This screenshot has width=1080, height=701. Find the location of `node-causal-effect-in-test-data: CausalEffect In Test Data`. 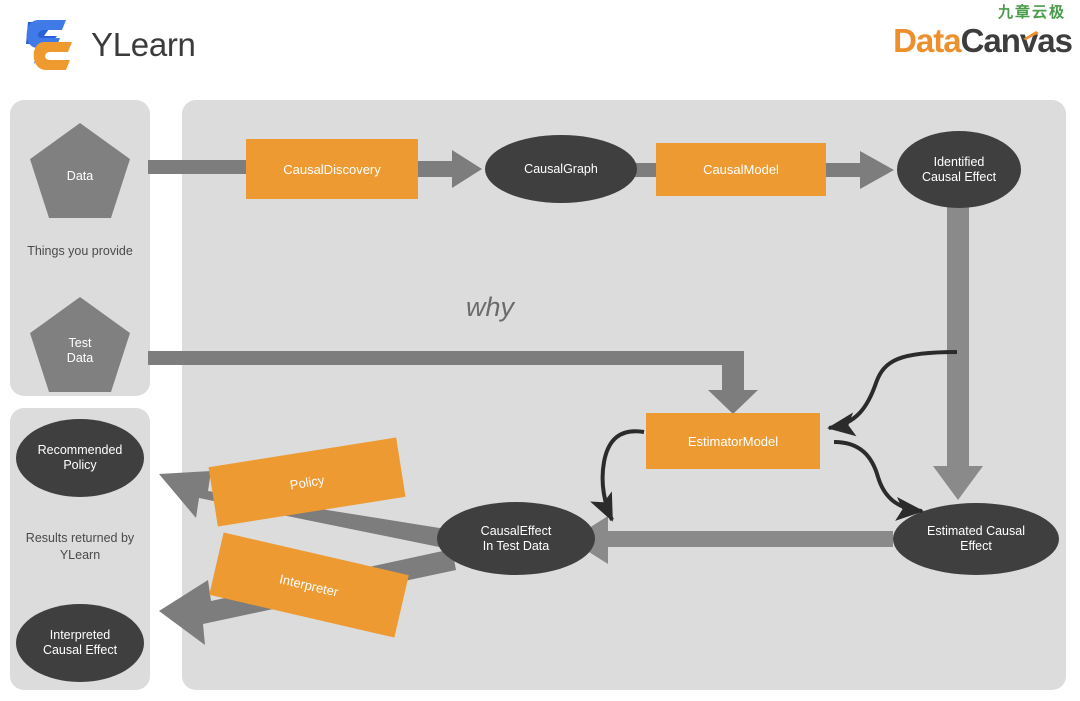

node-causal-effect-in-test-data: CausalEffect In Test Data is located at coordinates (516, 538).